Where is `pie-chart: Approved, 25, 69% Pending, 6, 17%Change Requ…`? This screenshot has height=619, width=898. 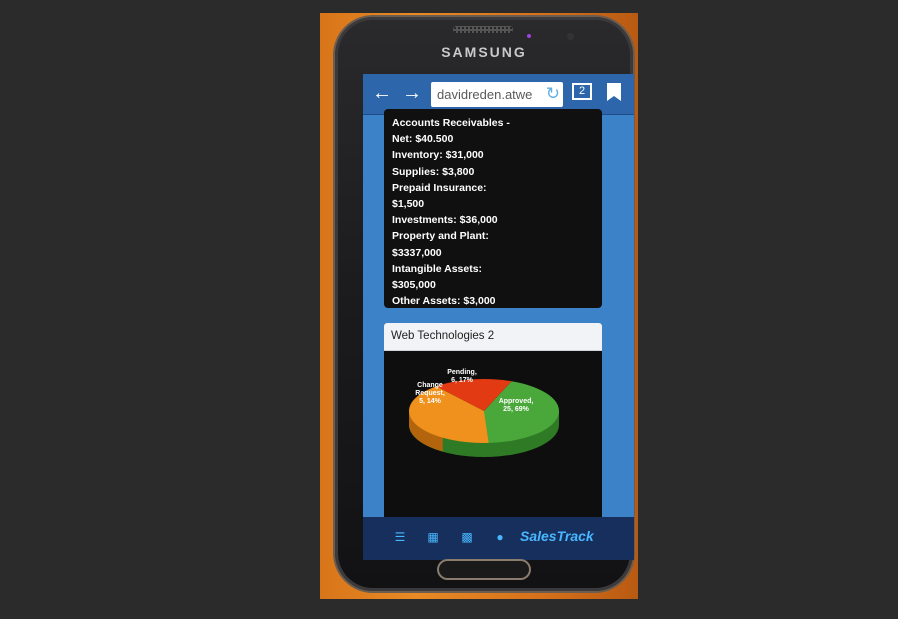 pie-chart: Approved, 25, 69% Pending, 6, 17%Change Requ… is located at coordinates (483, 413).